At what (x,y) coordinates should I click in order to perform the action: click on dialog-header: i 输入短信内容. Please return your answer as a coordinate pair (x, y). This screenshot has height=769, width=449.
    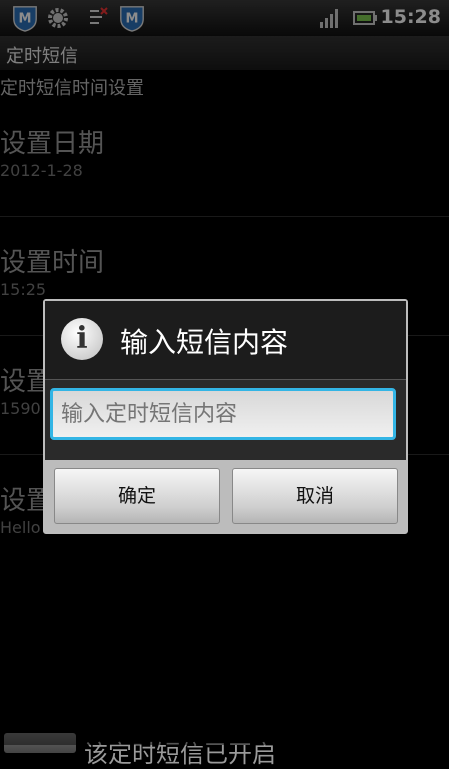
    Looking at the image, I should click on (225, 340).